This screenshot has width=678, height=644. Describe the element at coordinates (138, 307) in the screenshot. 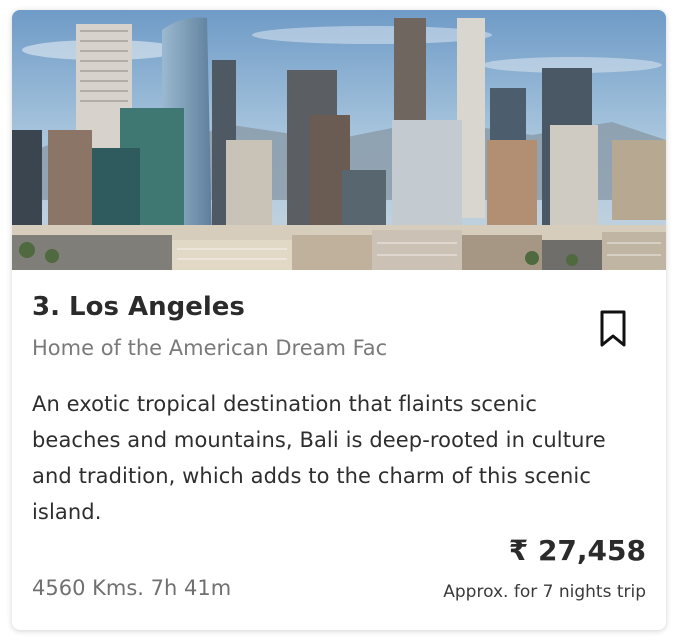

I see `destination-title: 3. Los Angeles` at that location.